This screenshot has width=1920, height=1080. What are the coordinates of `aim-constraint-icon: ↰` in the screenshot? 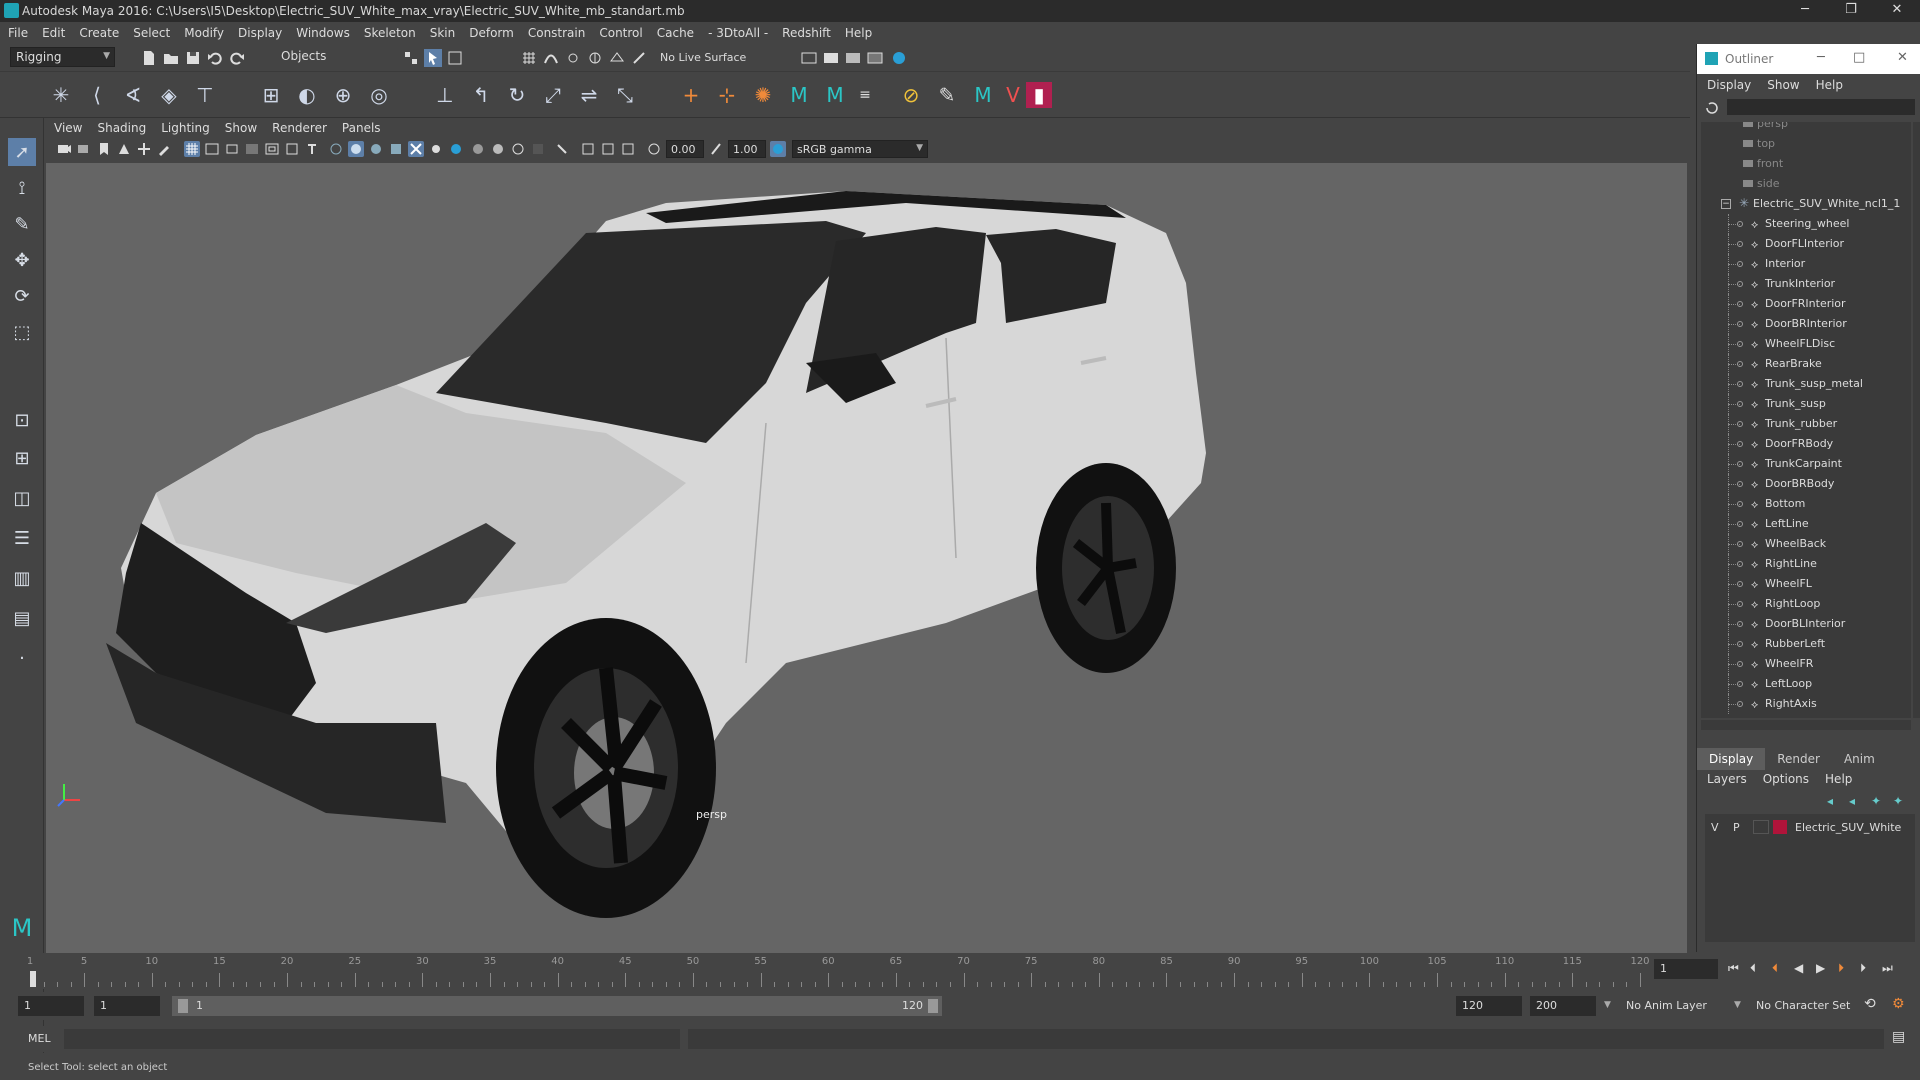 It's located at (481, 95).